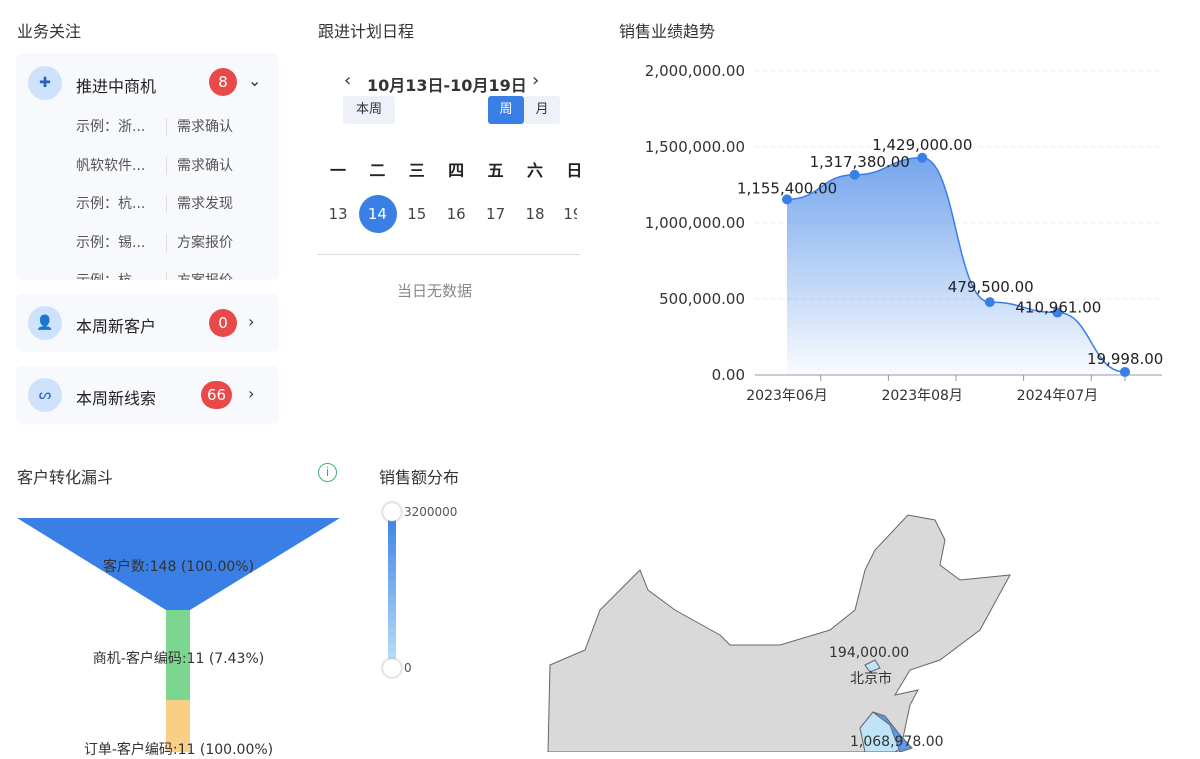  Describe the element at coordinates (535, 214) in the screenshot. I see `calendar-day: 18` at that location.